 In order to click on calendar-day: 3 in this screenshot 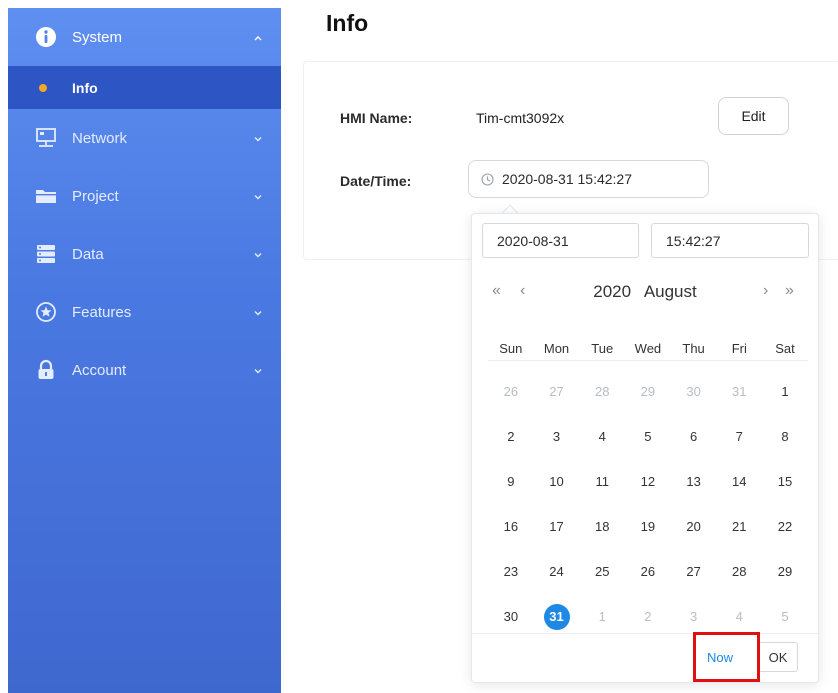, I will do `click(557, 436)`.